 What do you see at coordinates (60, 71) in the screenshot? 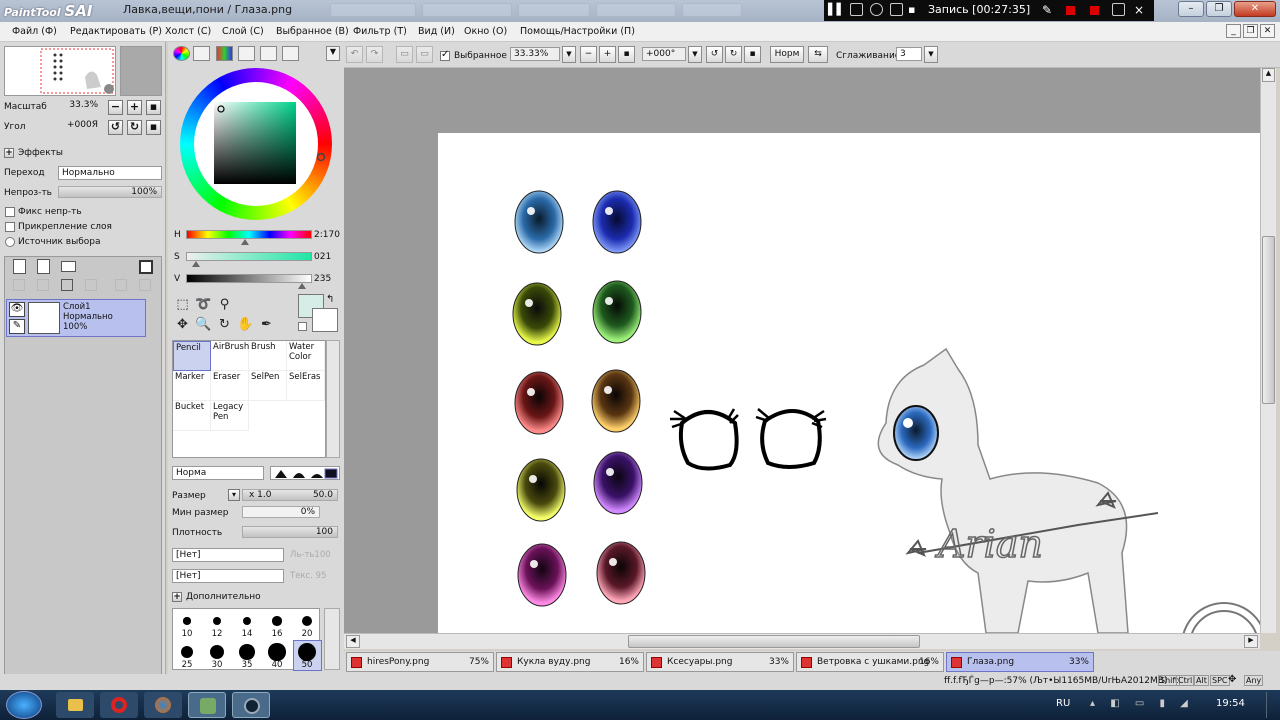
I see `navigator-preview` at bounding box center [60, 71].